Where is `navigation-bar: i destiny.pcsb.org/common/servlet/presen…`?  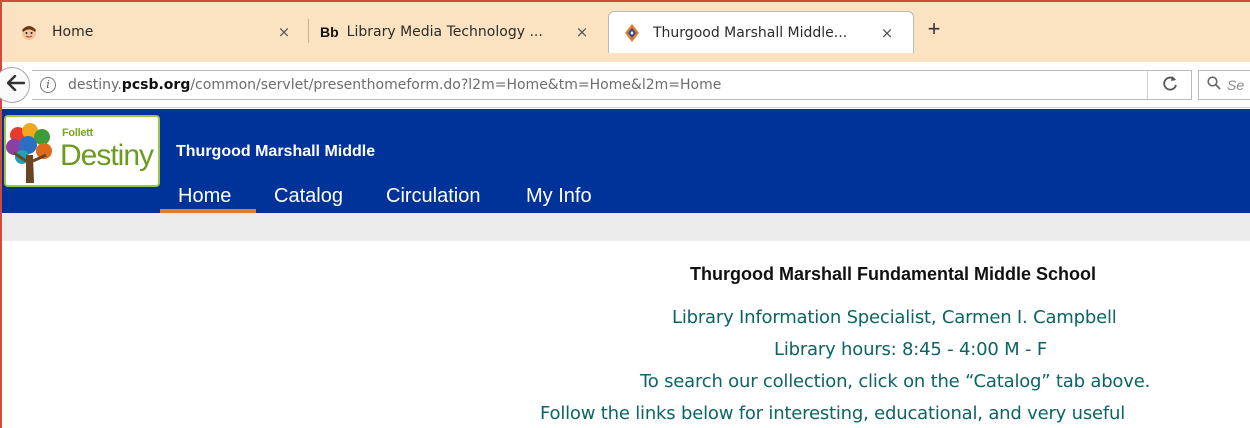 navigation-bar: i destiny.pcsb.org/common/servlet/presen… is located at coordinates (625, 85).